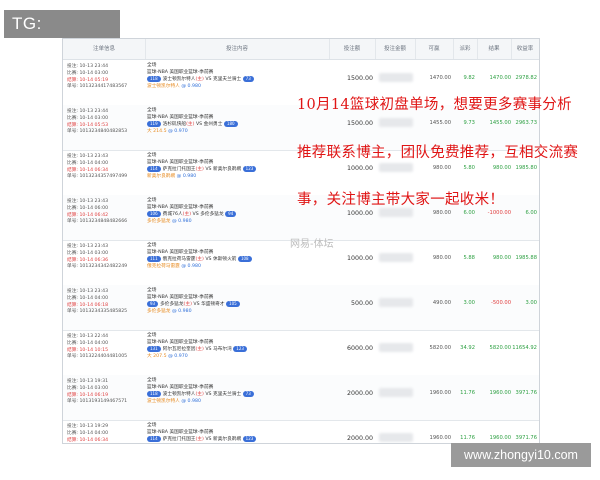  I want to click on header-bet-info: 注单信息, so click(104, 49).